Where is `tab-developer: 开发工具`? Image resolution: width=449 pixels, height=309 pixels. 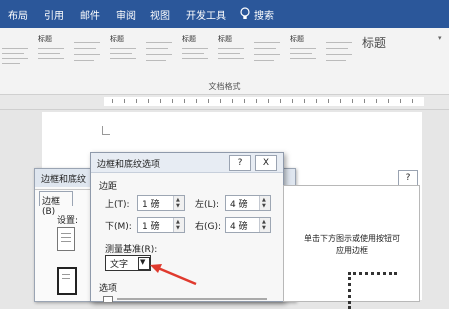
tab-developer: 开发工具 is located at coordinates (206, 14).